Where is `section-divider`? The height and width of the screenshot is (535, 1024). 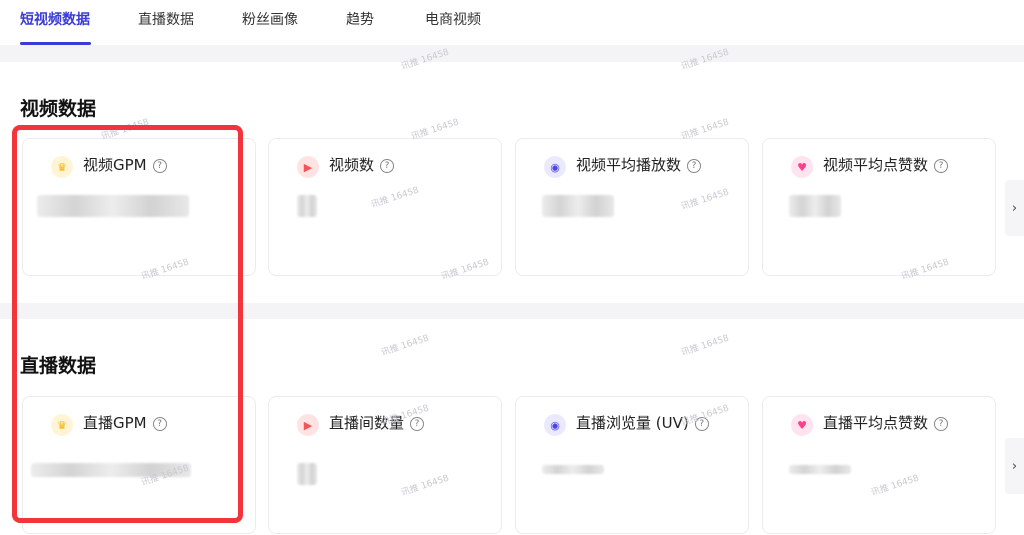 section-divider is located at coordinates (512, 53).